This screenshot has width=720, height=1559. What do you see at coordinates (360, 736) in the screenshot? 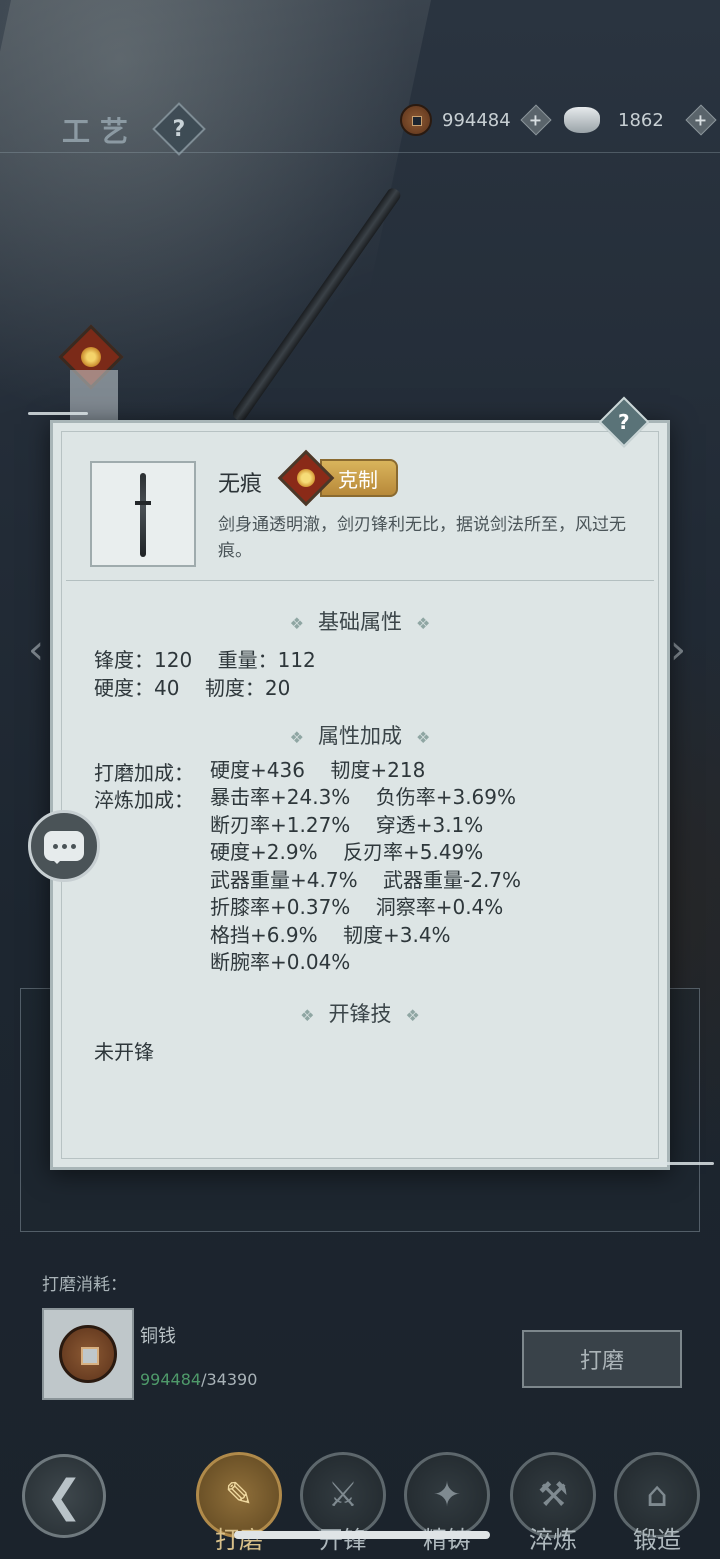
I see `section-title-bonus: ❖ 属性加成 ❖` at bounding box center [360, 736].